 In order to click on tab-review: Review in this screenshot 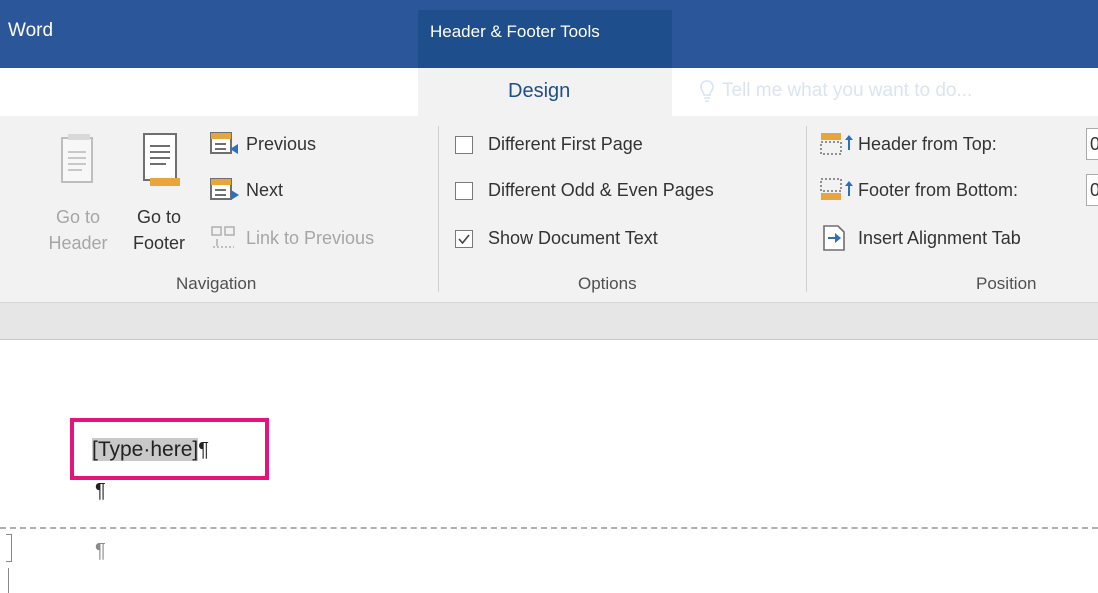, I will do `click(229, 91)`.